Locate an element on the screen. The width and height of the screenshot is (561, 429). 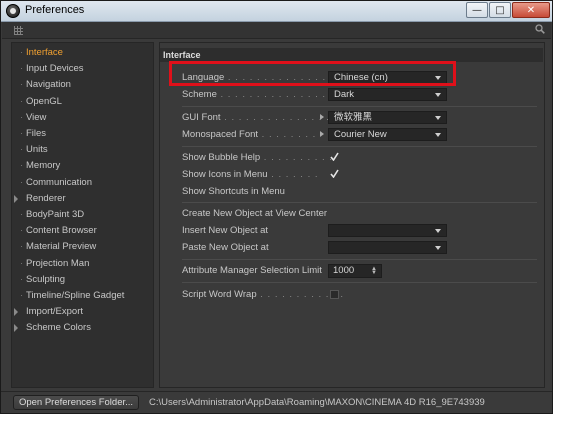
mono-font-dropdown: Courier New is located at coordinates (387, 134).